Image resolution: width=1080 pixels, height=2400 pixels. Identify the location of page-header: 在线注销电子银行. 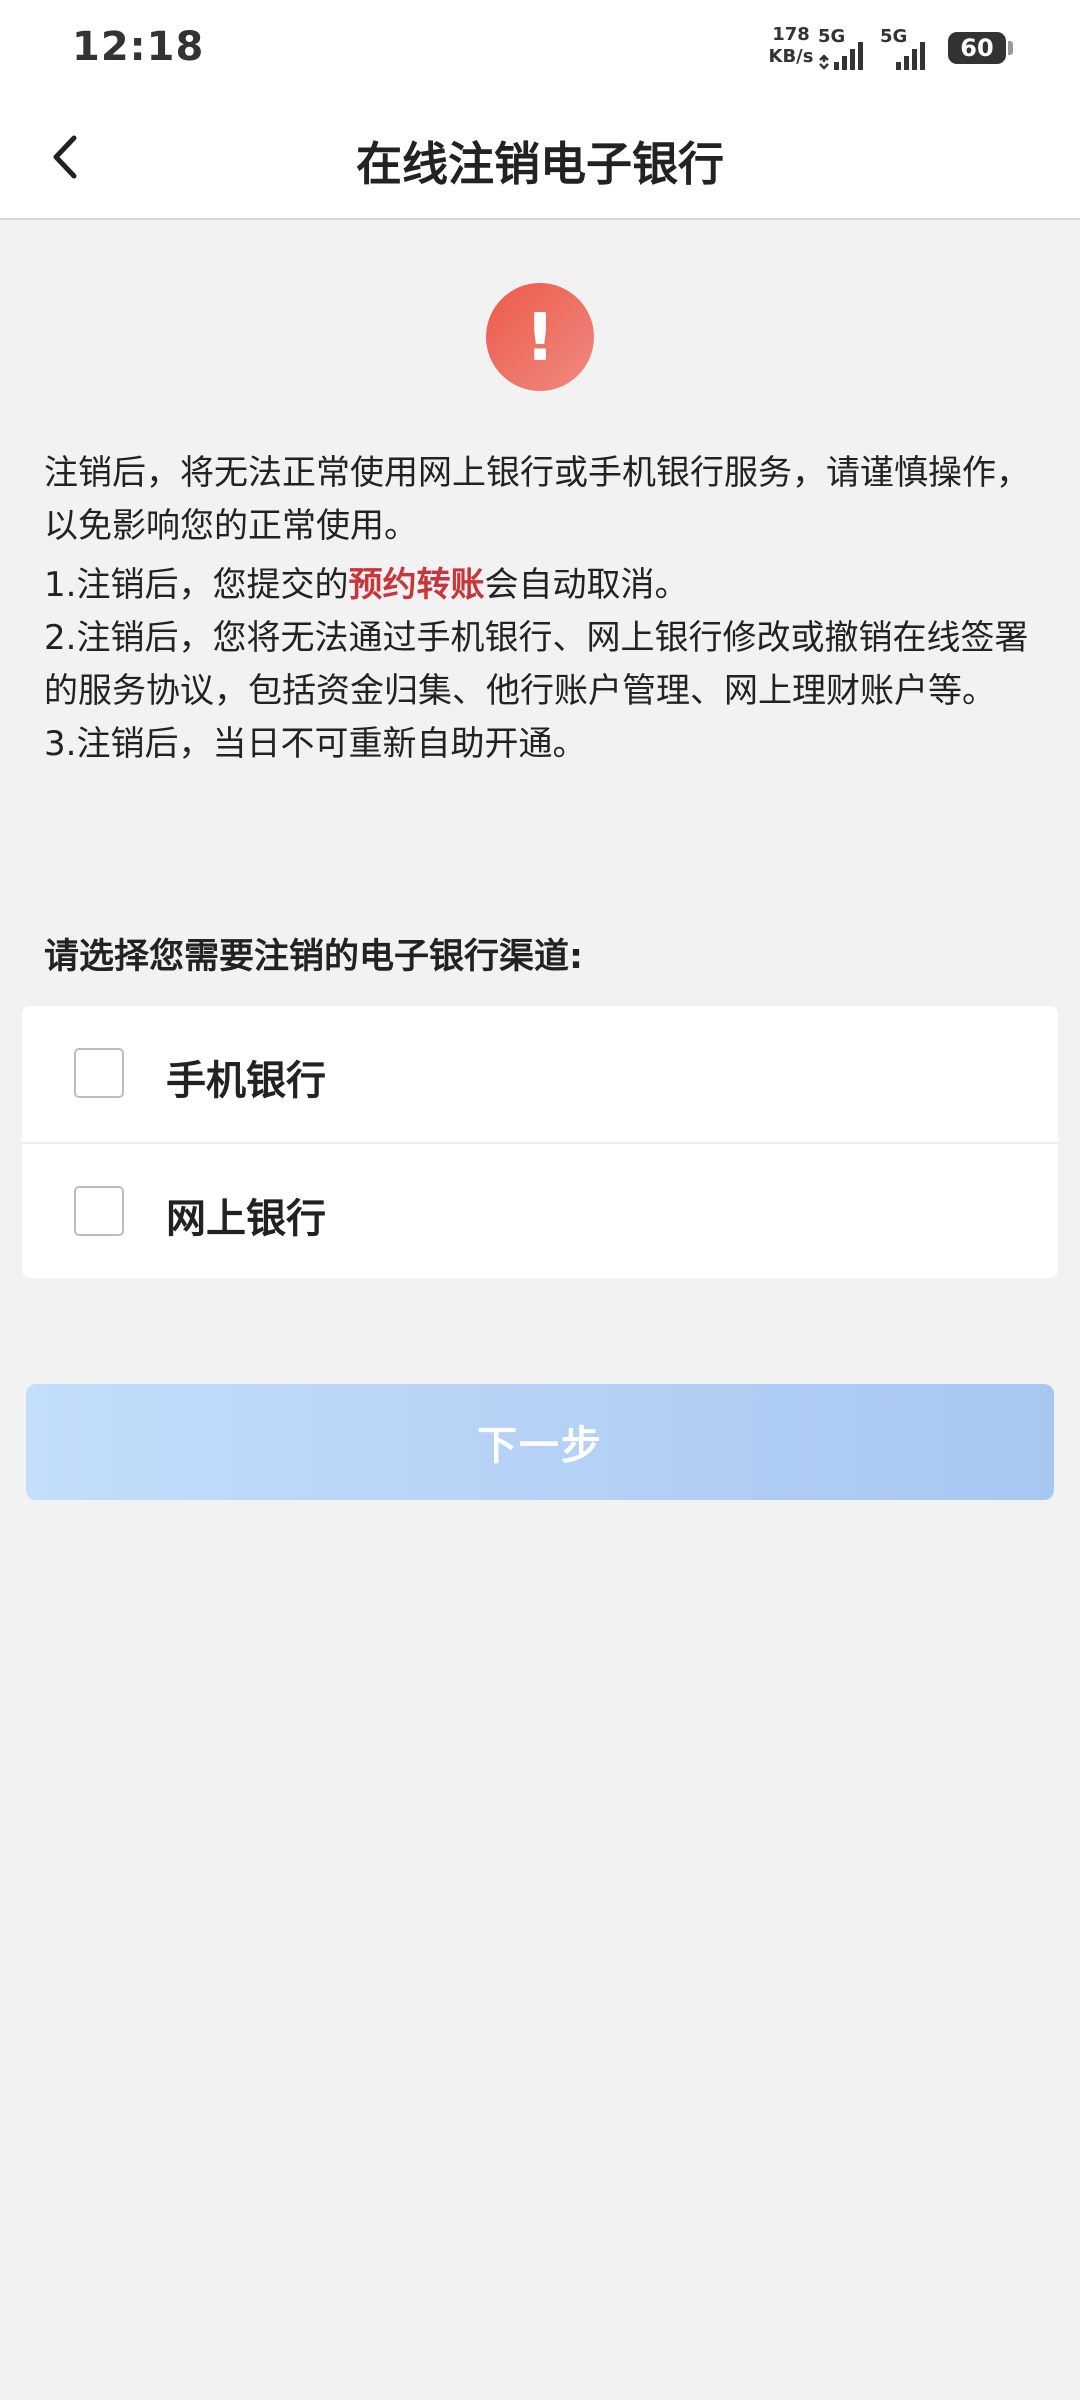
(540, 160).